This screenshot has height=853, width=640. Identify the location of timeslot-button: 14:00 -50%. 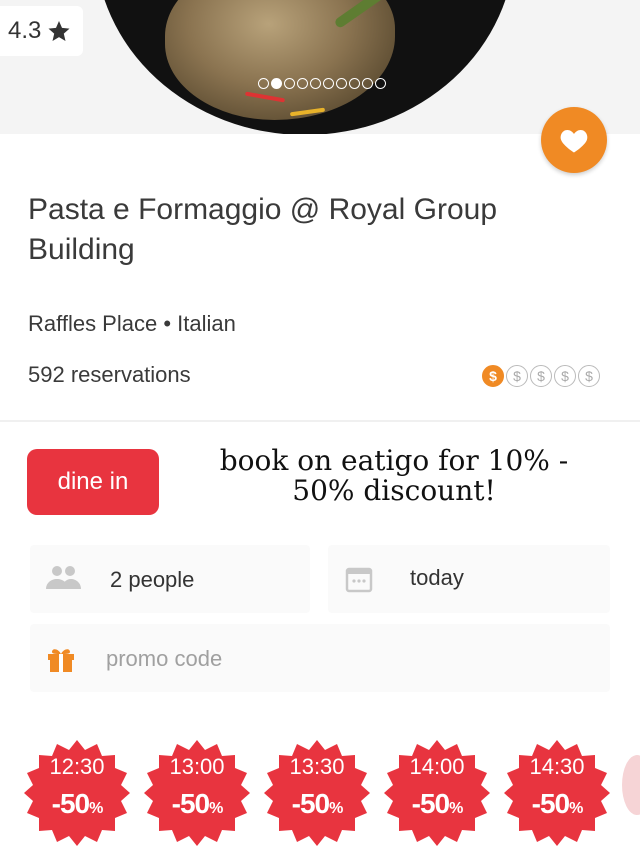
(437, 793).